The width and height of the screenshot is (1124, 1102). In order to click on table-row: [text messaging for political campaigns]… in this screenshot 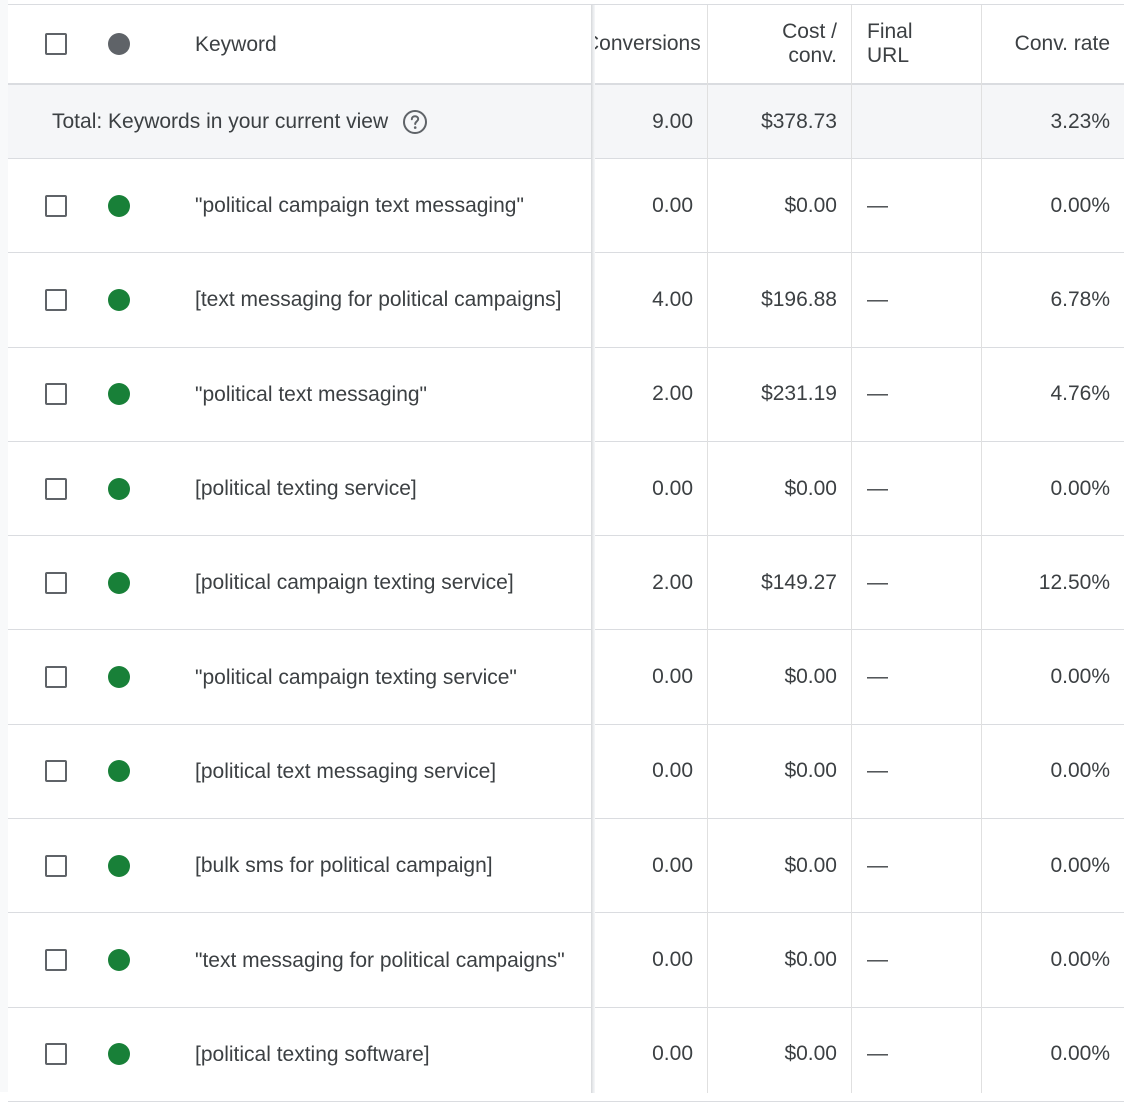, I will do `click(566, 300)`.